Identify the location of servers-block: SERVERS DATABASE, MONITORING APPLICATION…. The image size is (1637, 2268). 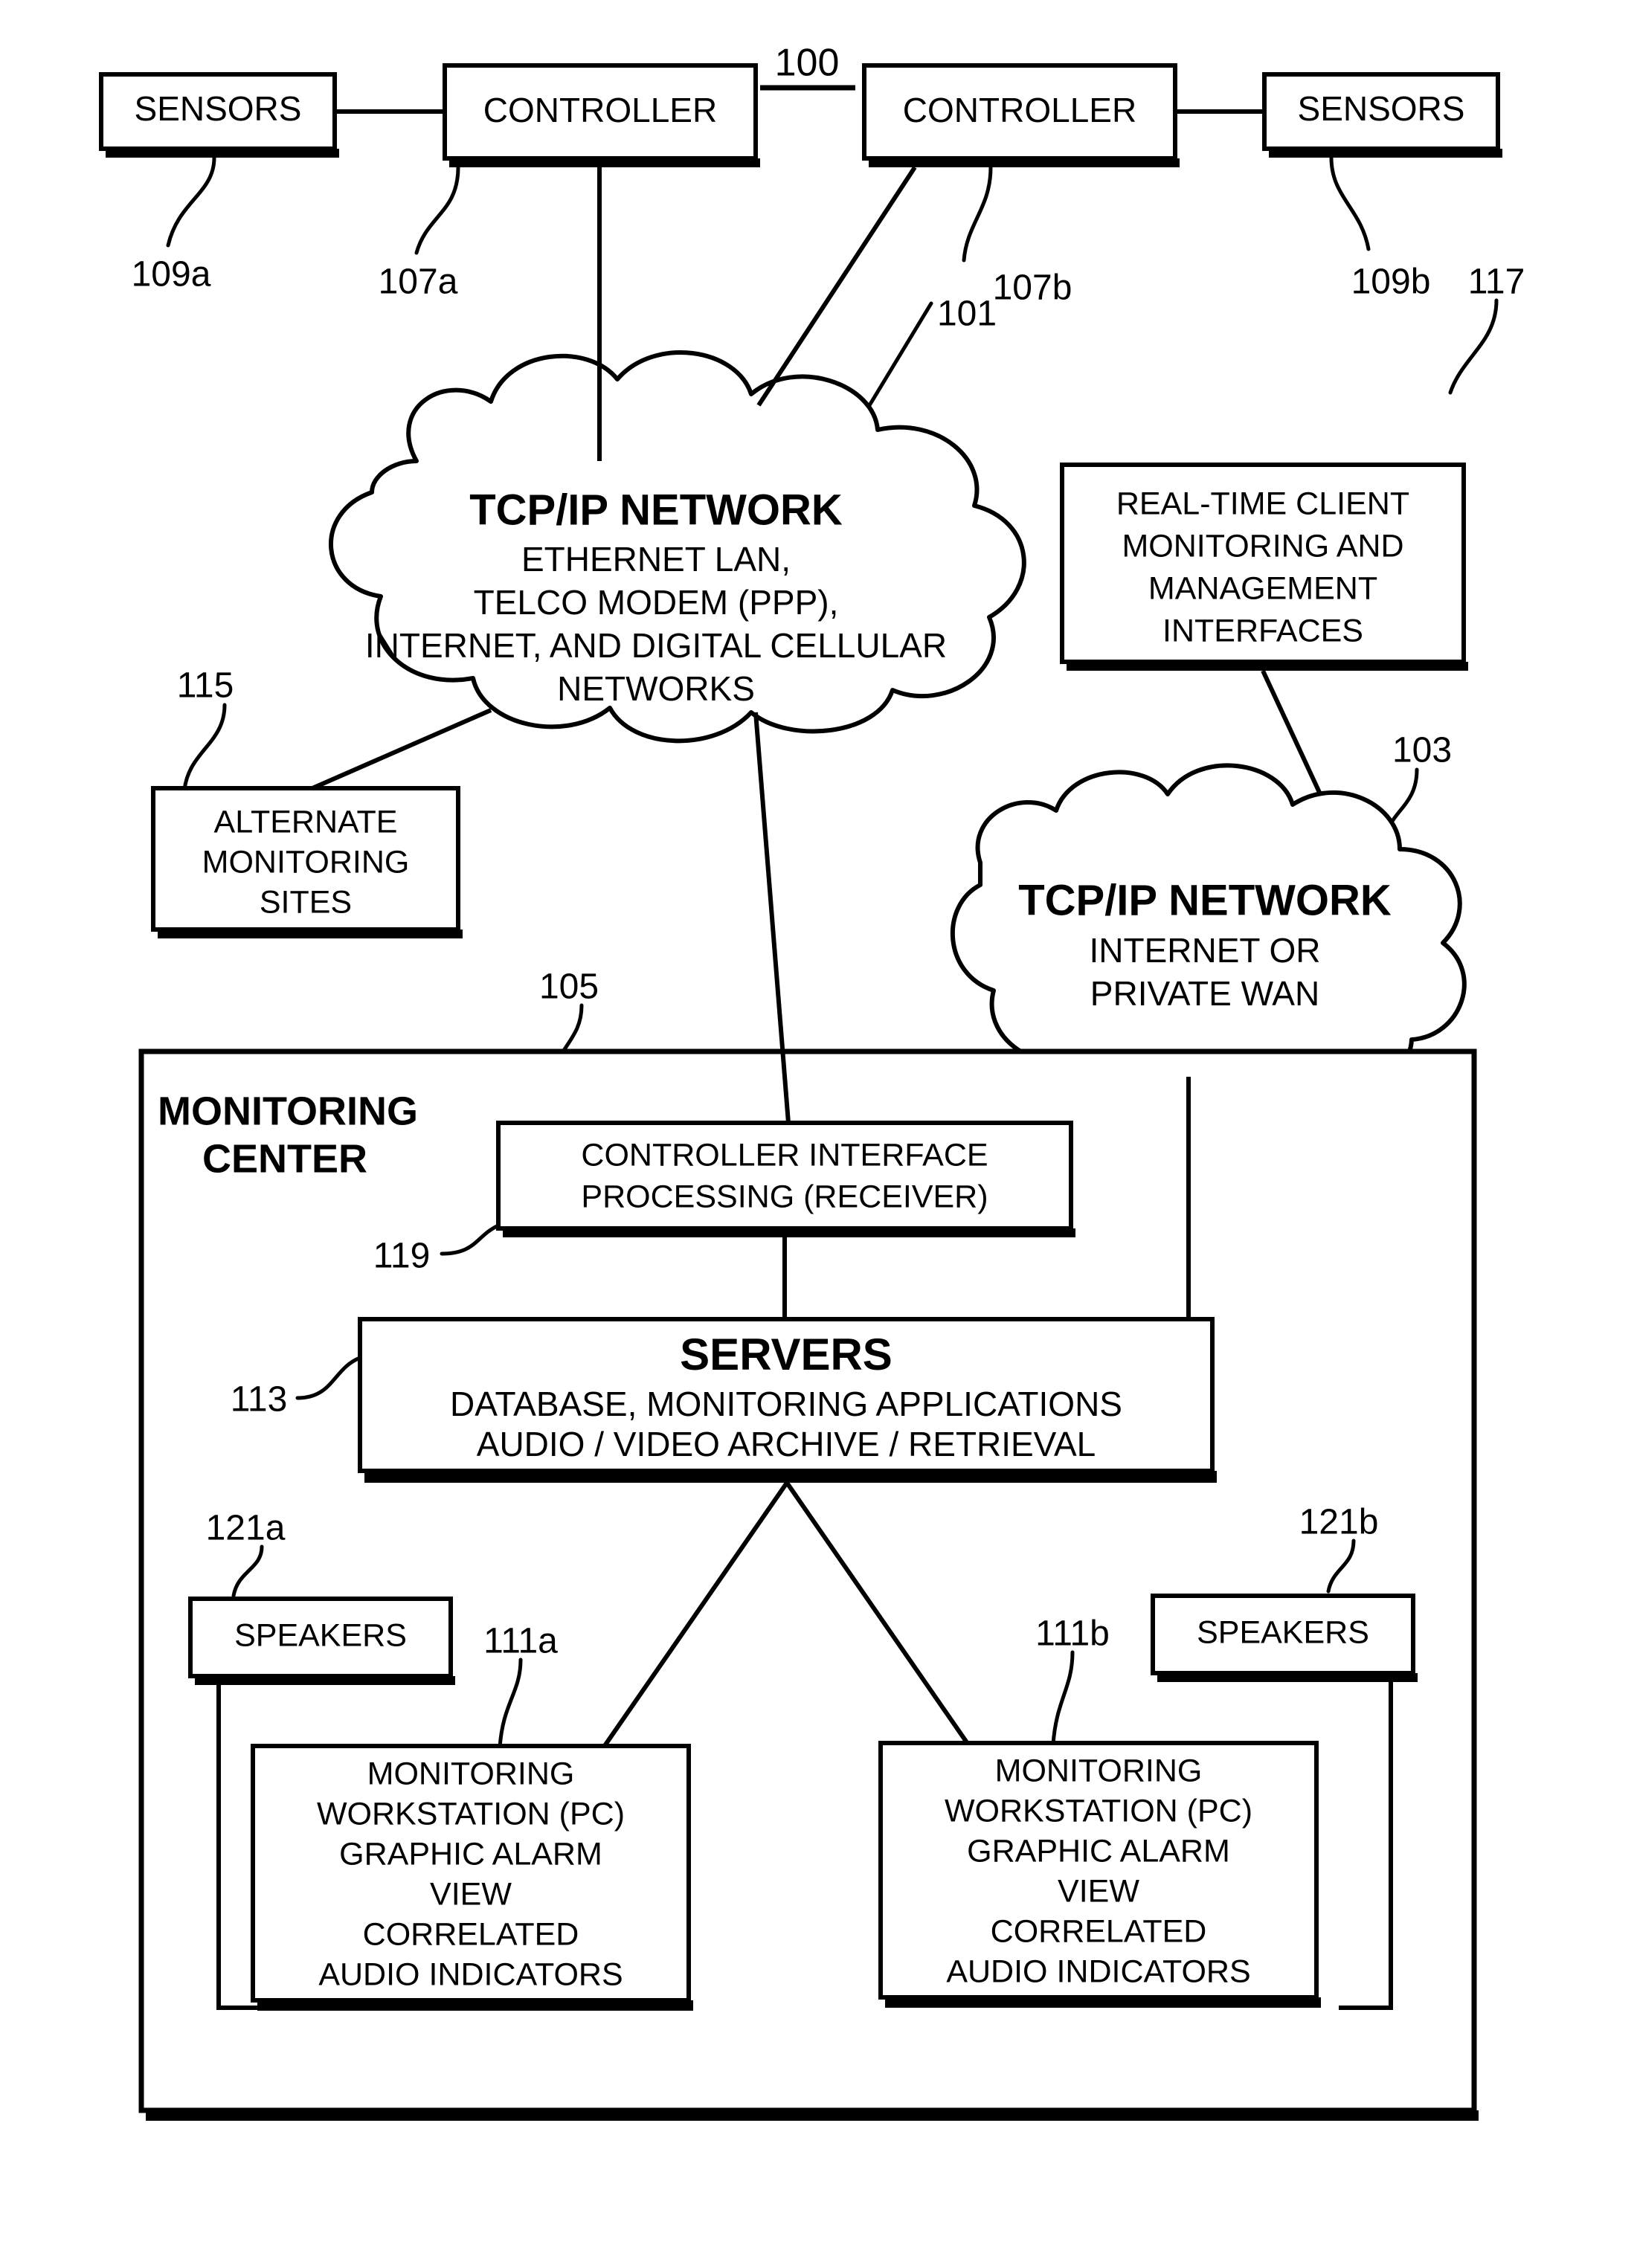
(787, 1400).